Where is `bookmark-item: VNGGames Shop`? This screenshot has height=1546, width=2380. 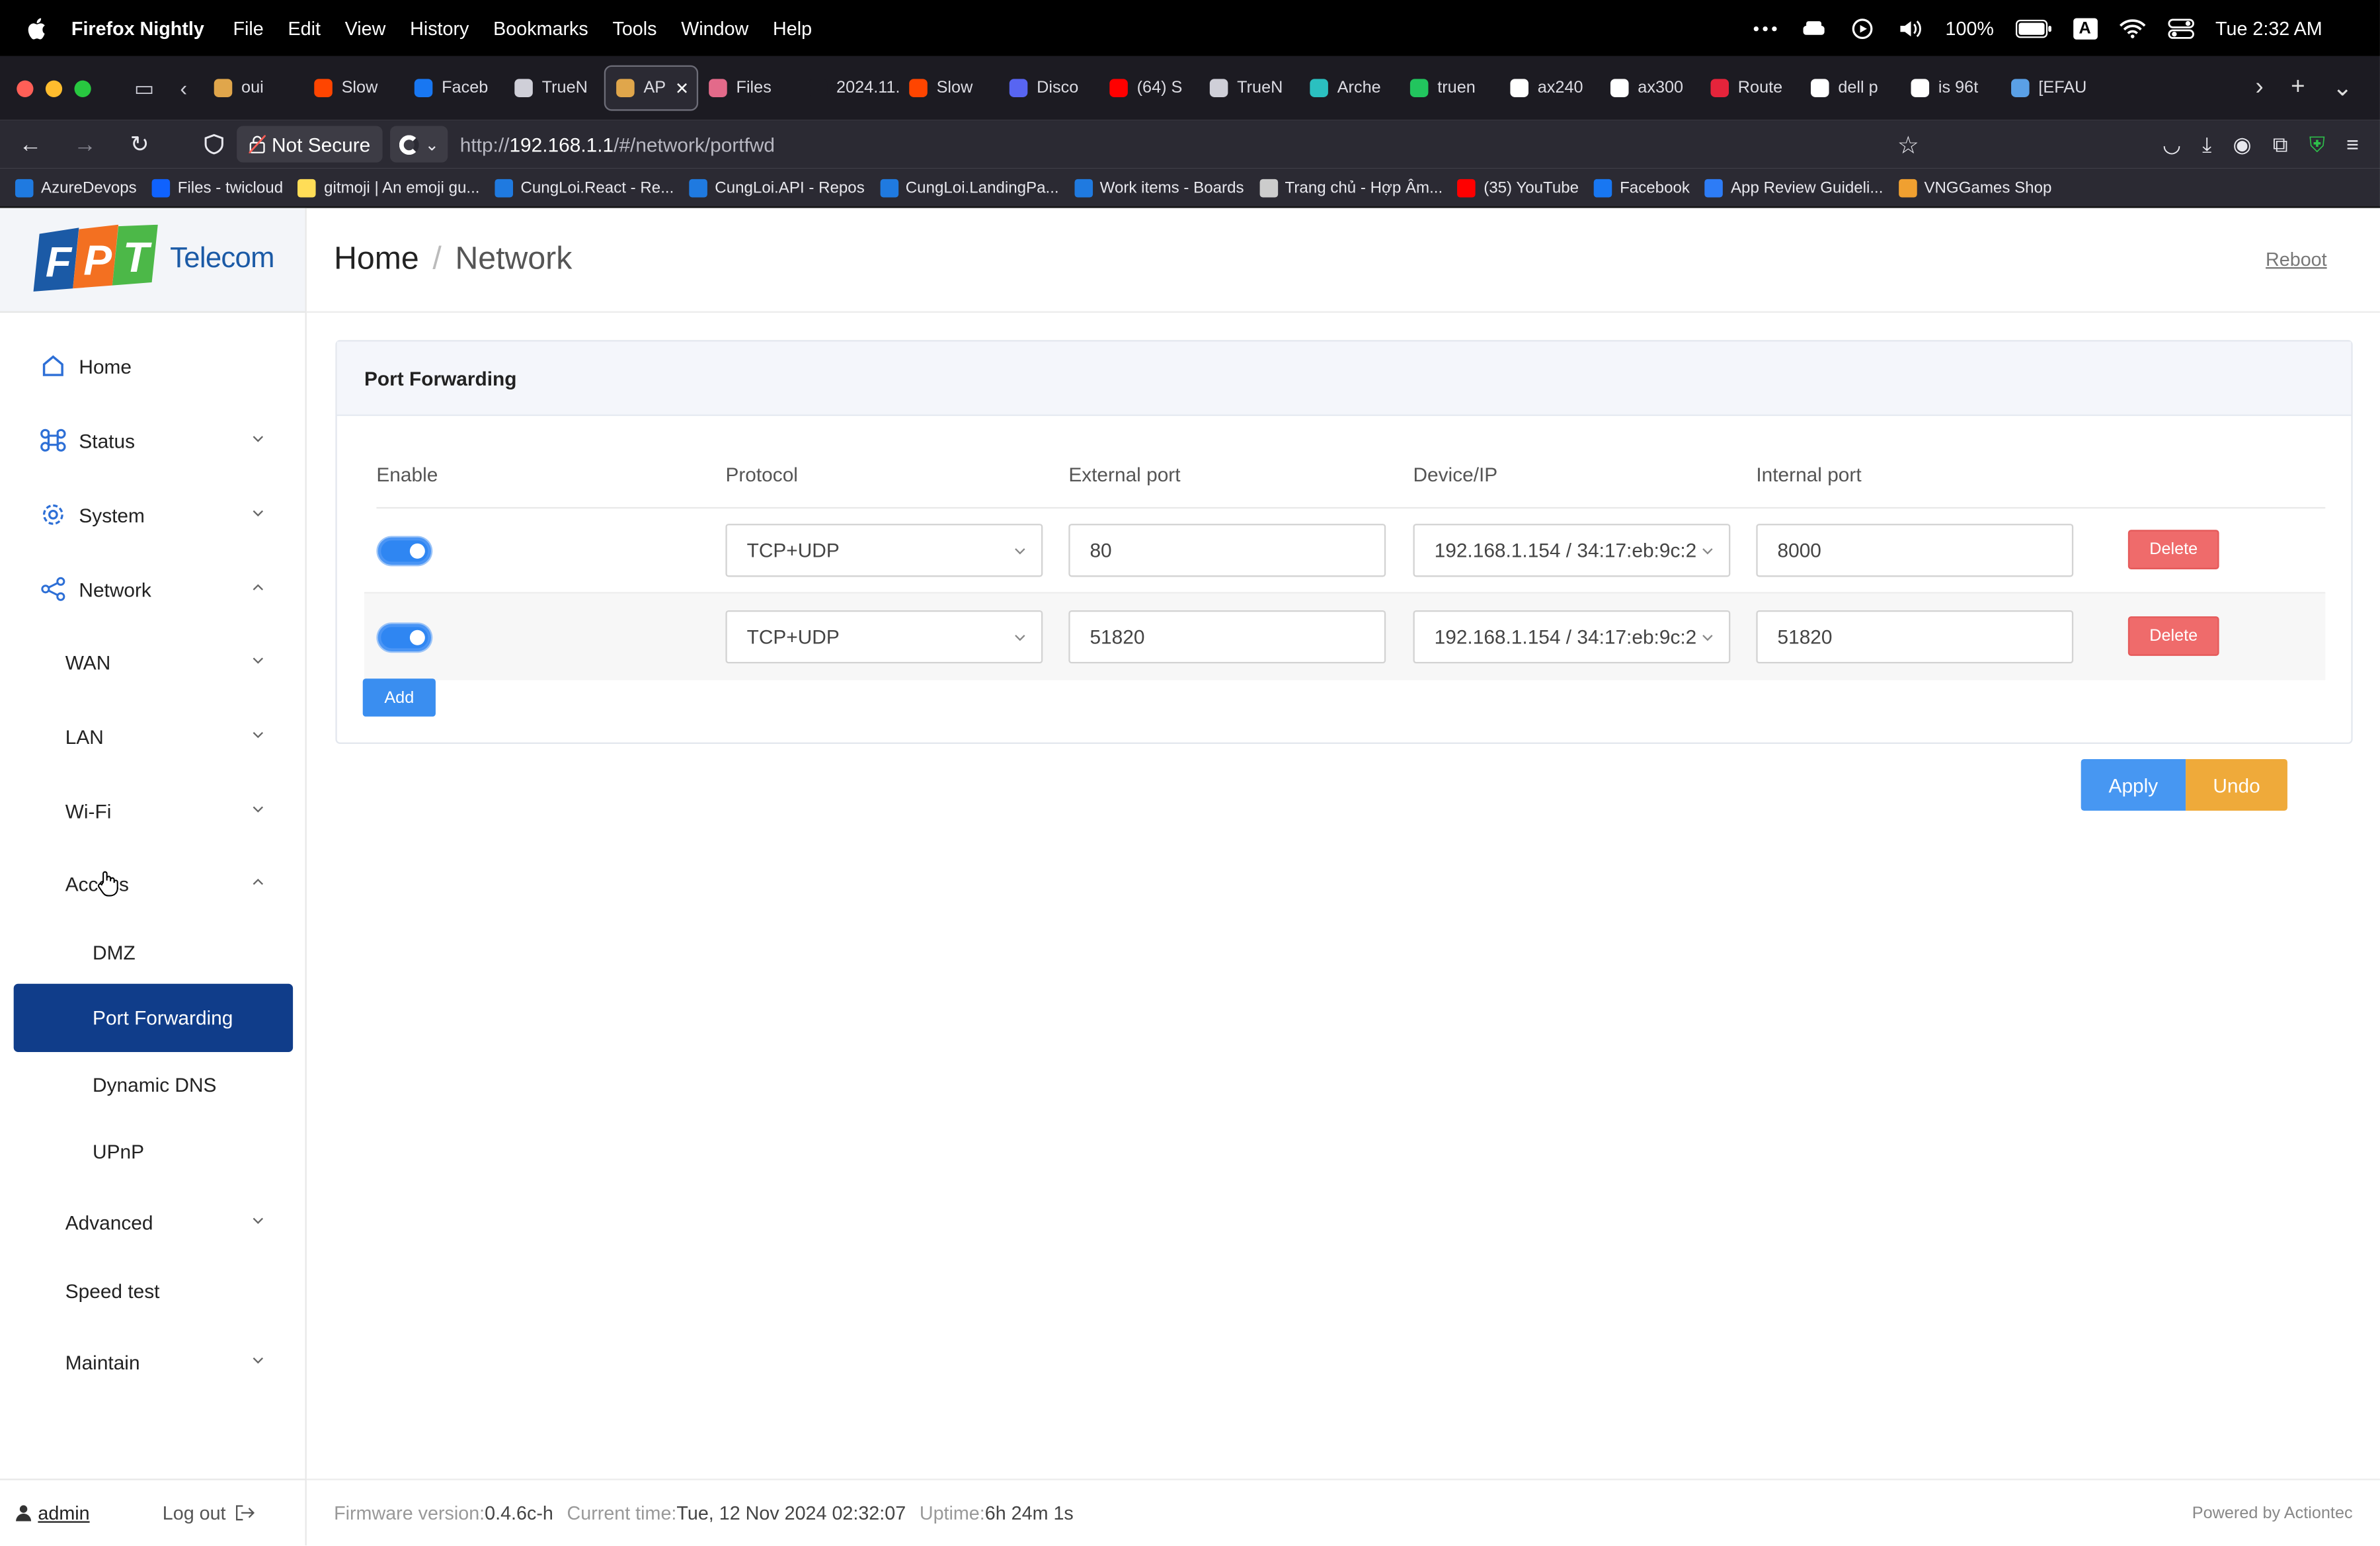
bookmark-item: VNGGames Shop is located at coordinates (1974, 187).